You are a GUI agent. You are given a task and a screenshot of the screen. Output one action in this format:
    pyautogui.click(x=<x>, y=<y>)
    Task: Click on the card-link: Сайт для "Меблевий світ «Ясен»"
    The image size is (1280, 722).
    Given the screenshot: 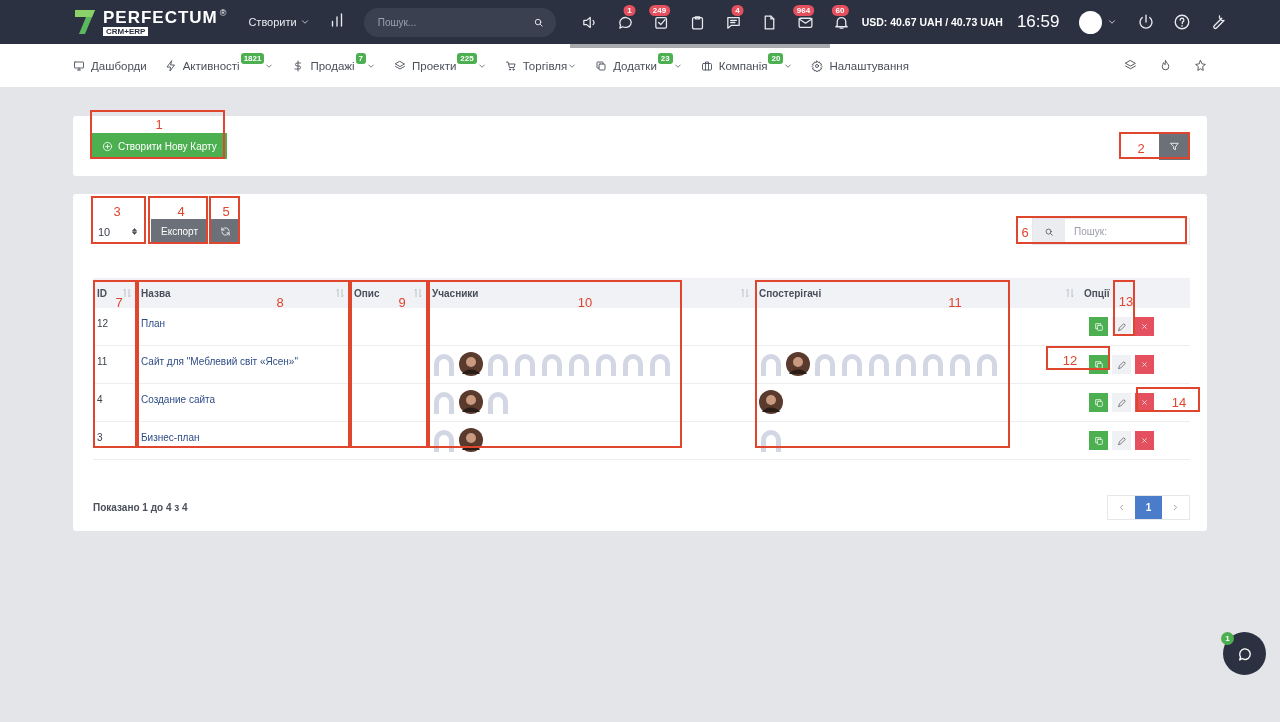 What is the action you would take?
    pyautogui.click(x=219, y=361)
    